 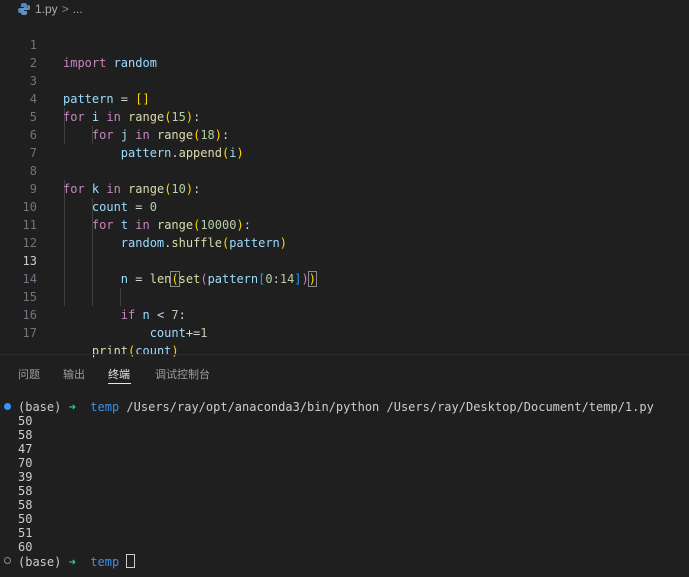 I want to click on code-line: 9 count = 0, so click(x=344, y=188).